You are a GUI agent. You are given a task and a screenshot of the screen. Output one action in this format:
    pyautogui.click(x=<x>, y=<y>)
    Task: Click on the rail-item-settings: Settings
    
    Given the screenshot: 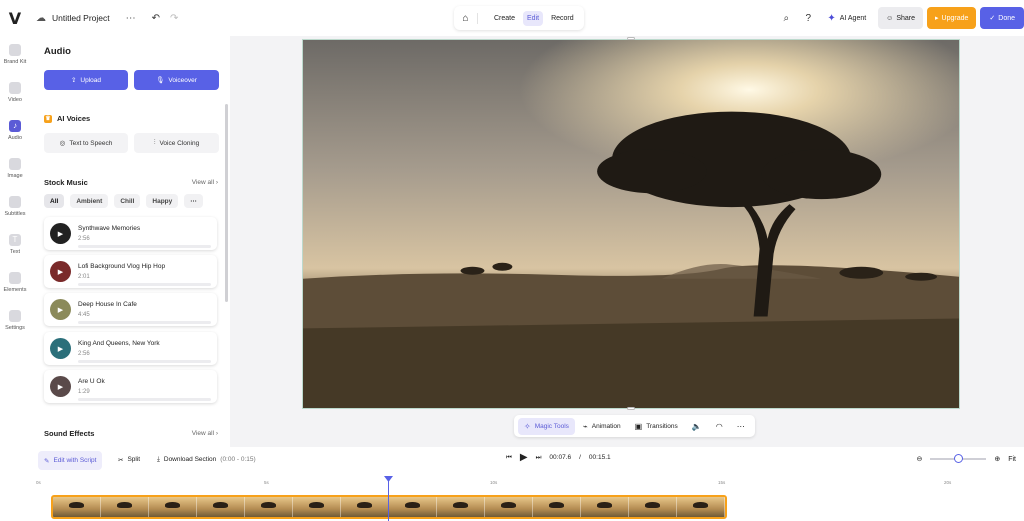 What is the action you would take?
    pyautogui.click(x=15, y=320)
    